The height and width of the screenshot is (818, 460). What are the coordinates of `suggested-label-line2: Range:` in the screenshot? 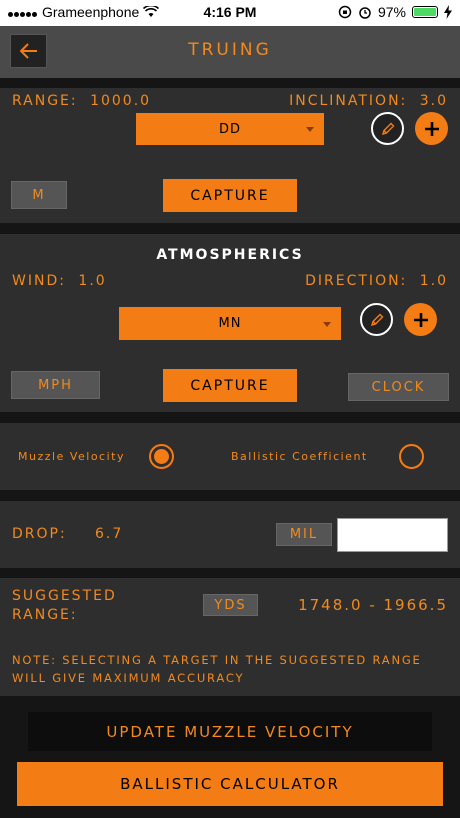 It's located at (45, 615).